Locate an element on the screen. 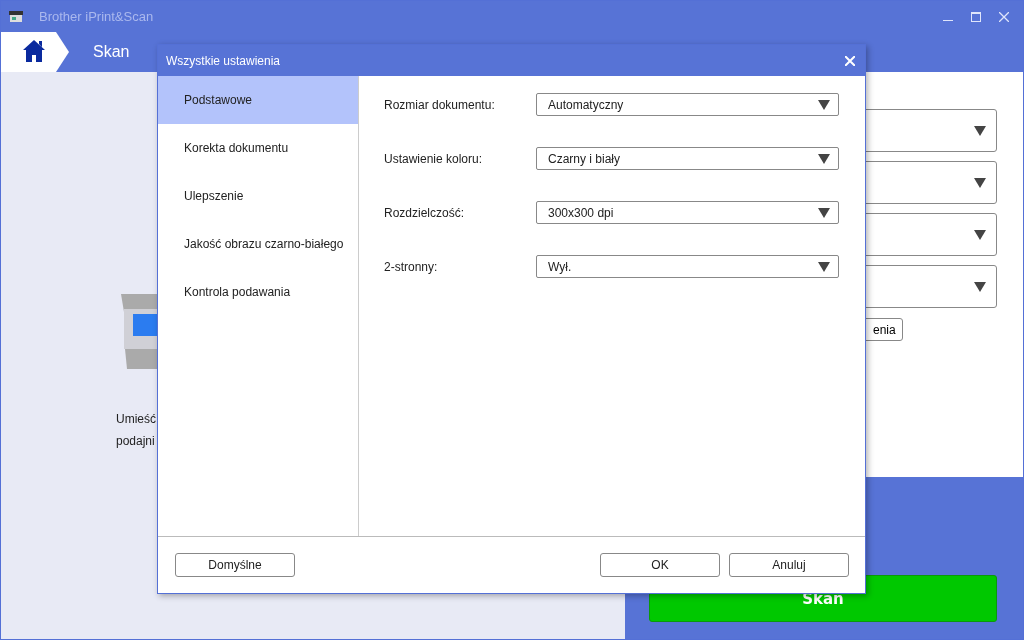 The image size is (1024, 640). setting-label: Rozmiar dokumentu: is located at coordinates (440, 104).